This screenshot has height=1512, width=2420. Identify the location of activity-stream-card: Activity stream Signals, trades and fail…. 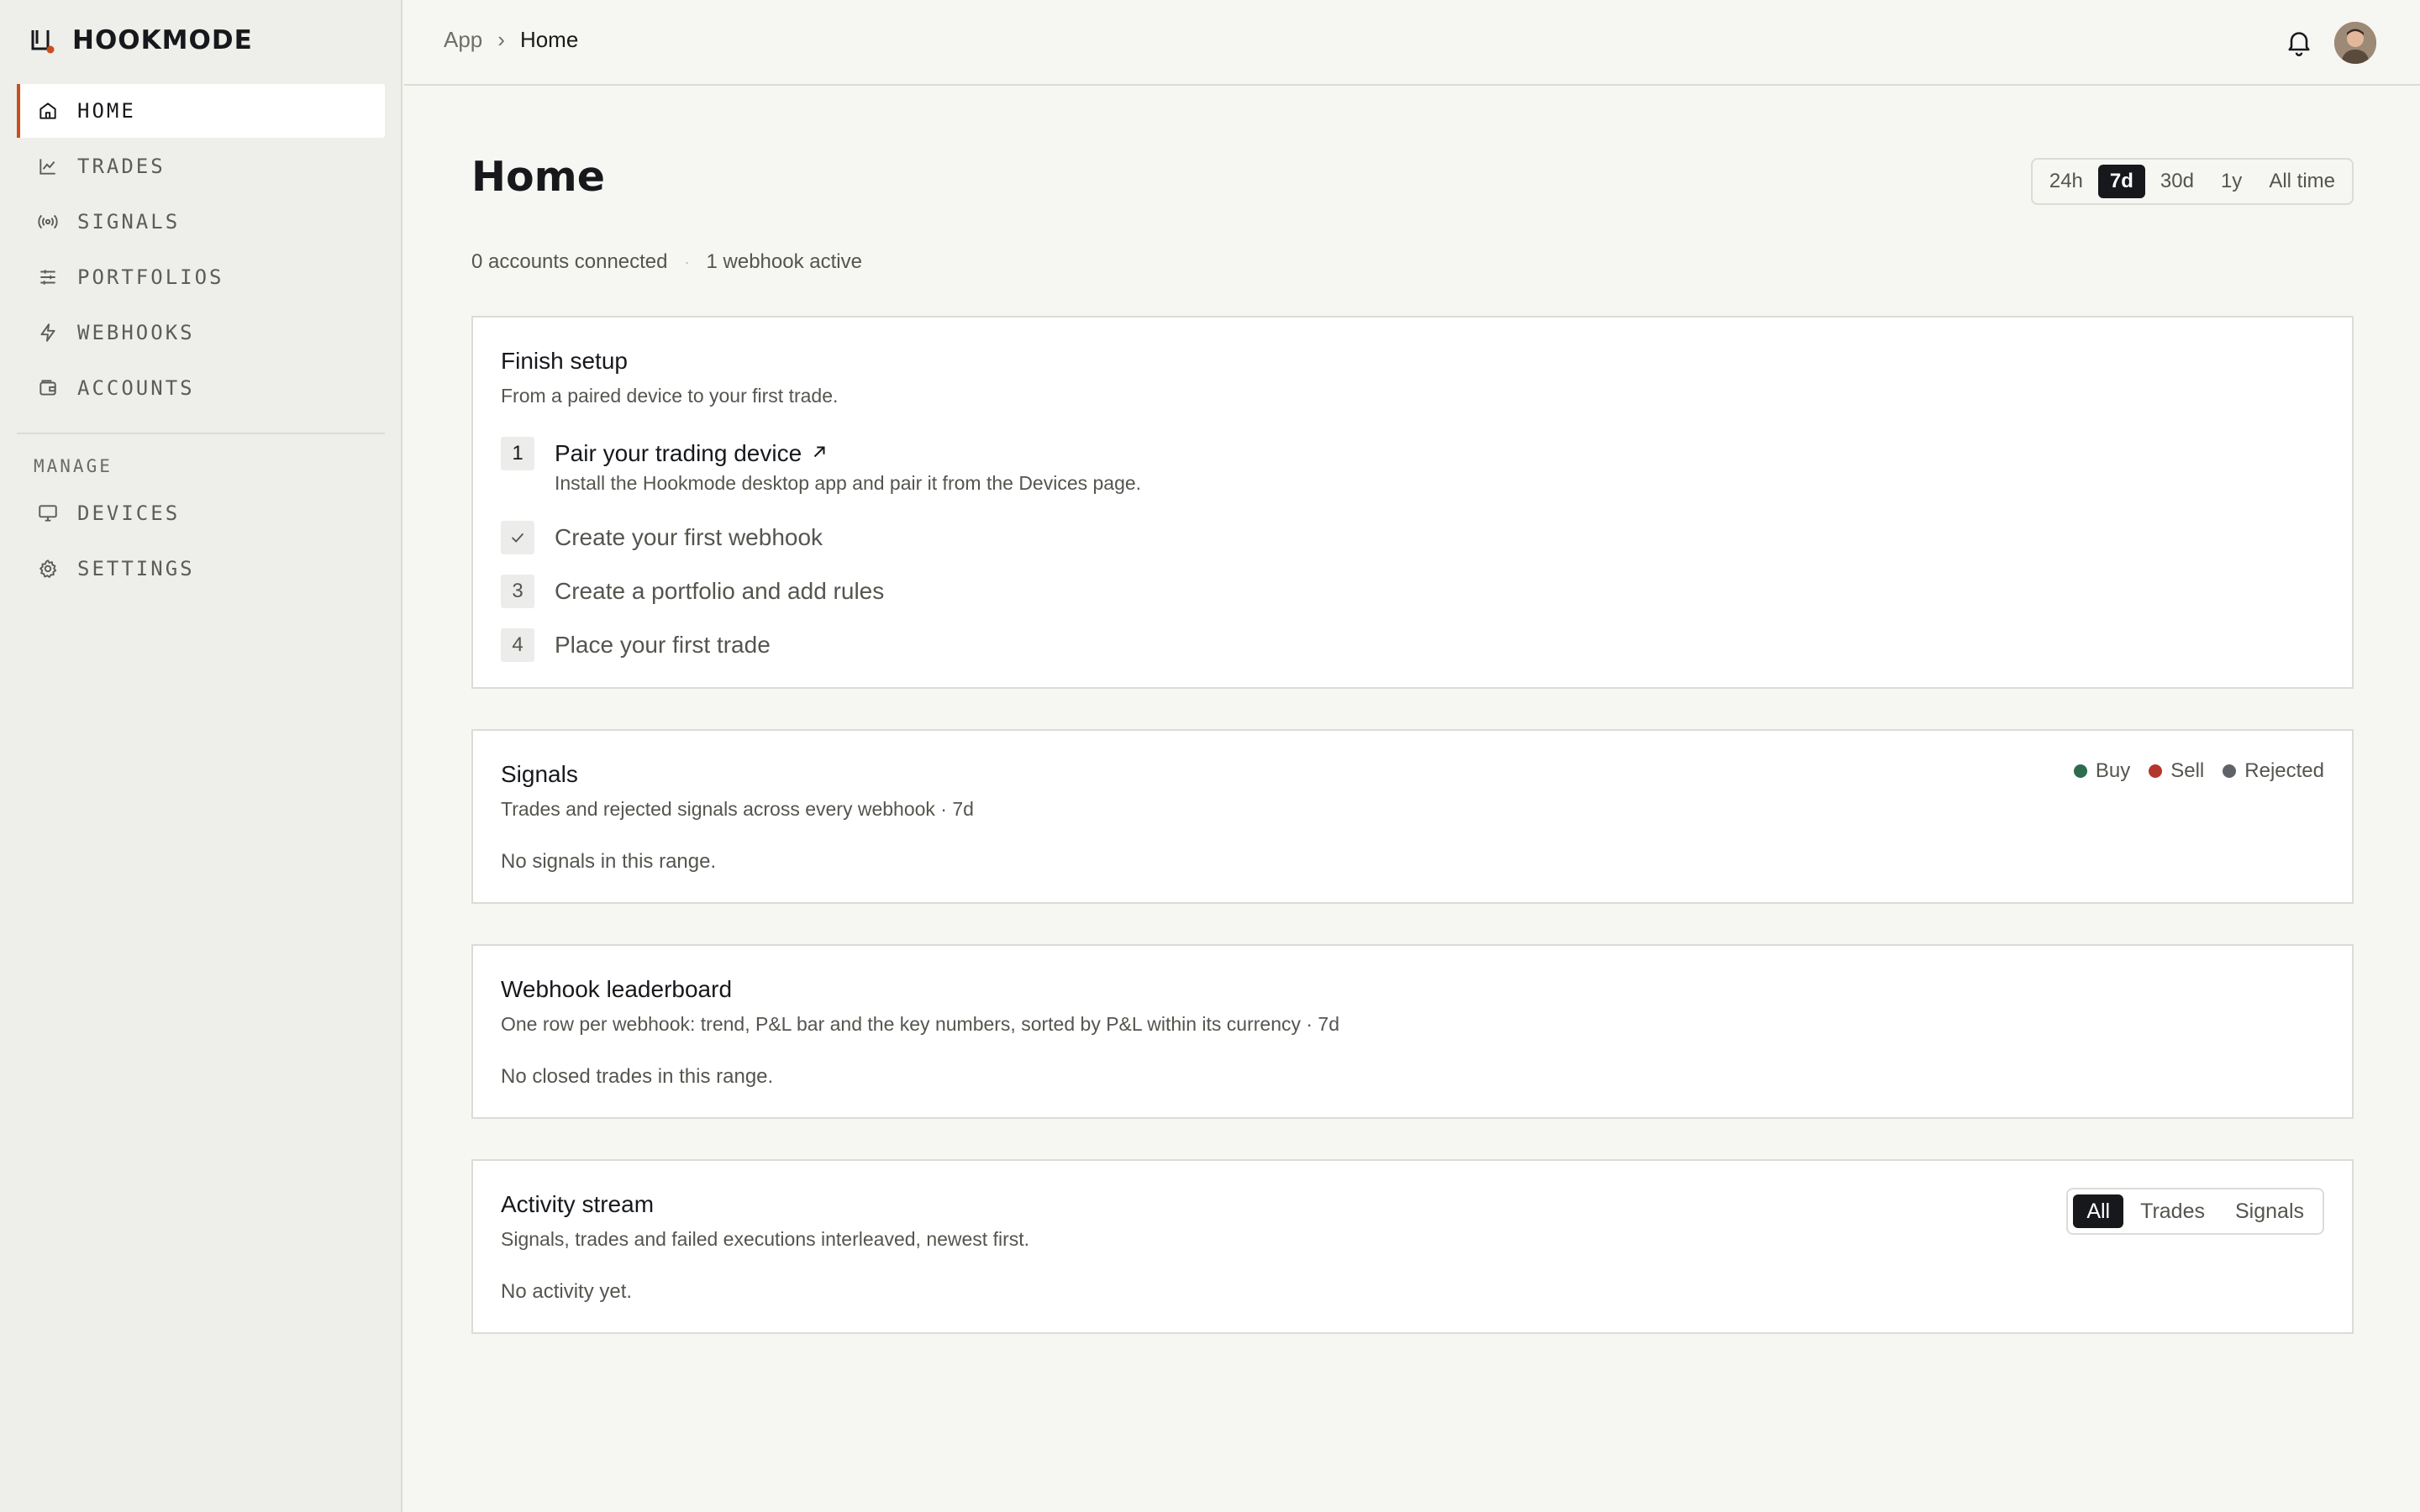
(1412, 1246).